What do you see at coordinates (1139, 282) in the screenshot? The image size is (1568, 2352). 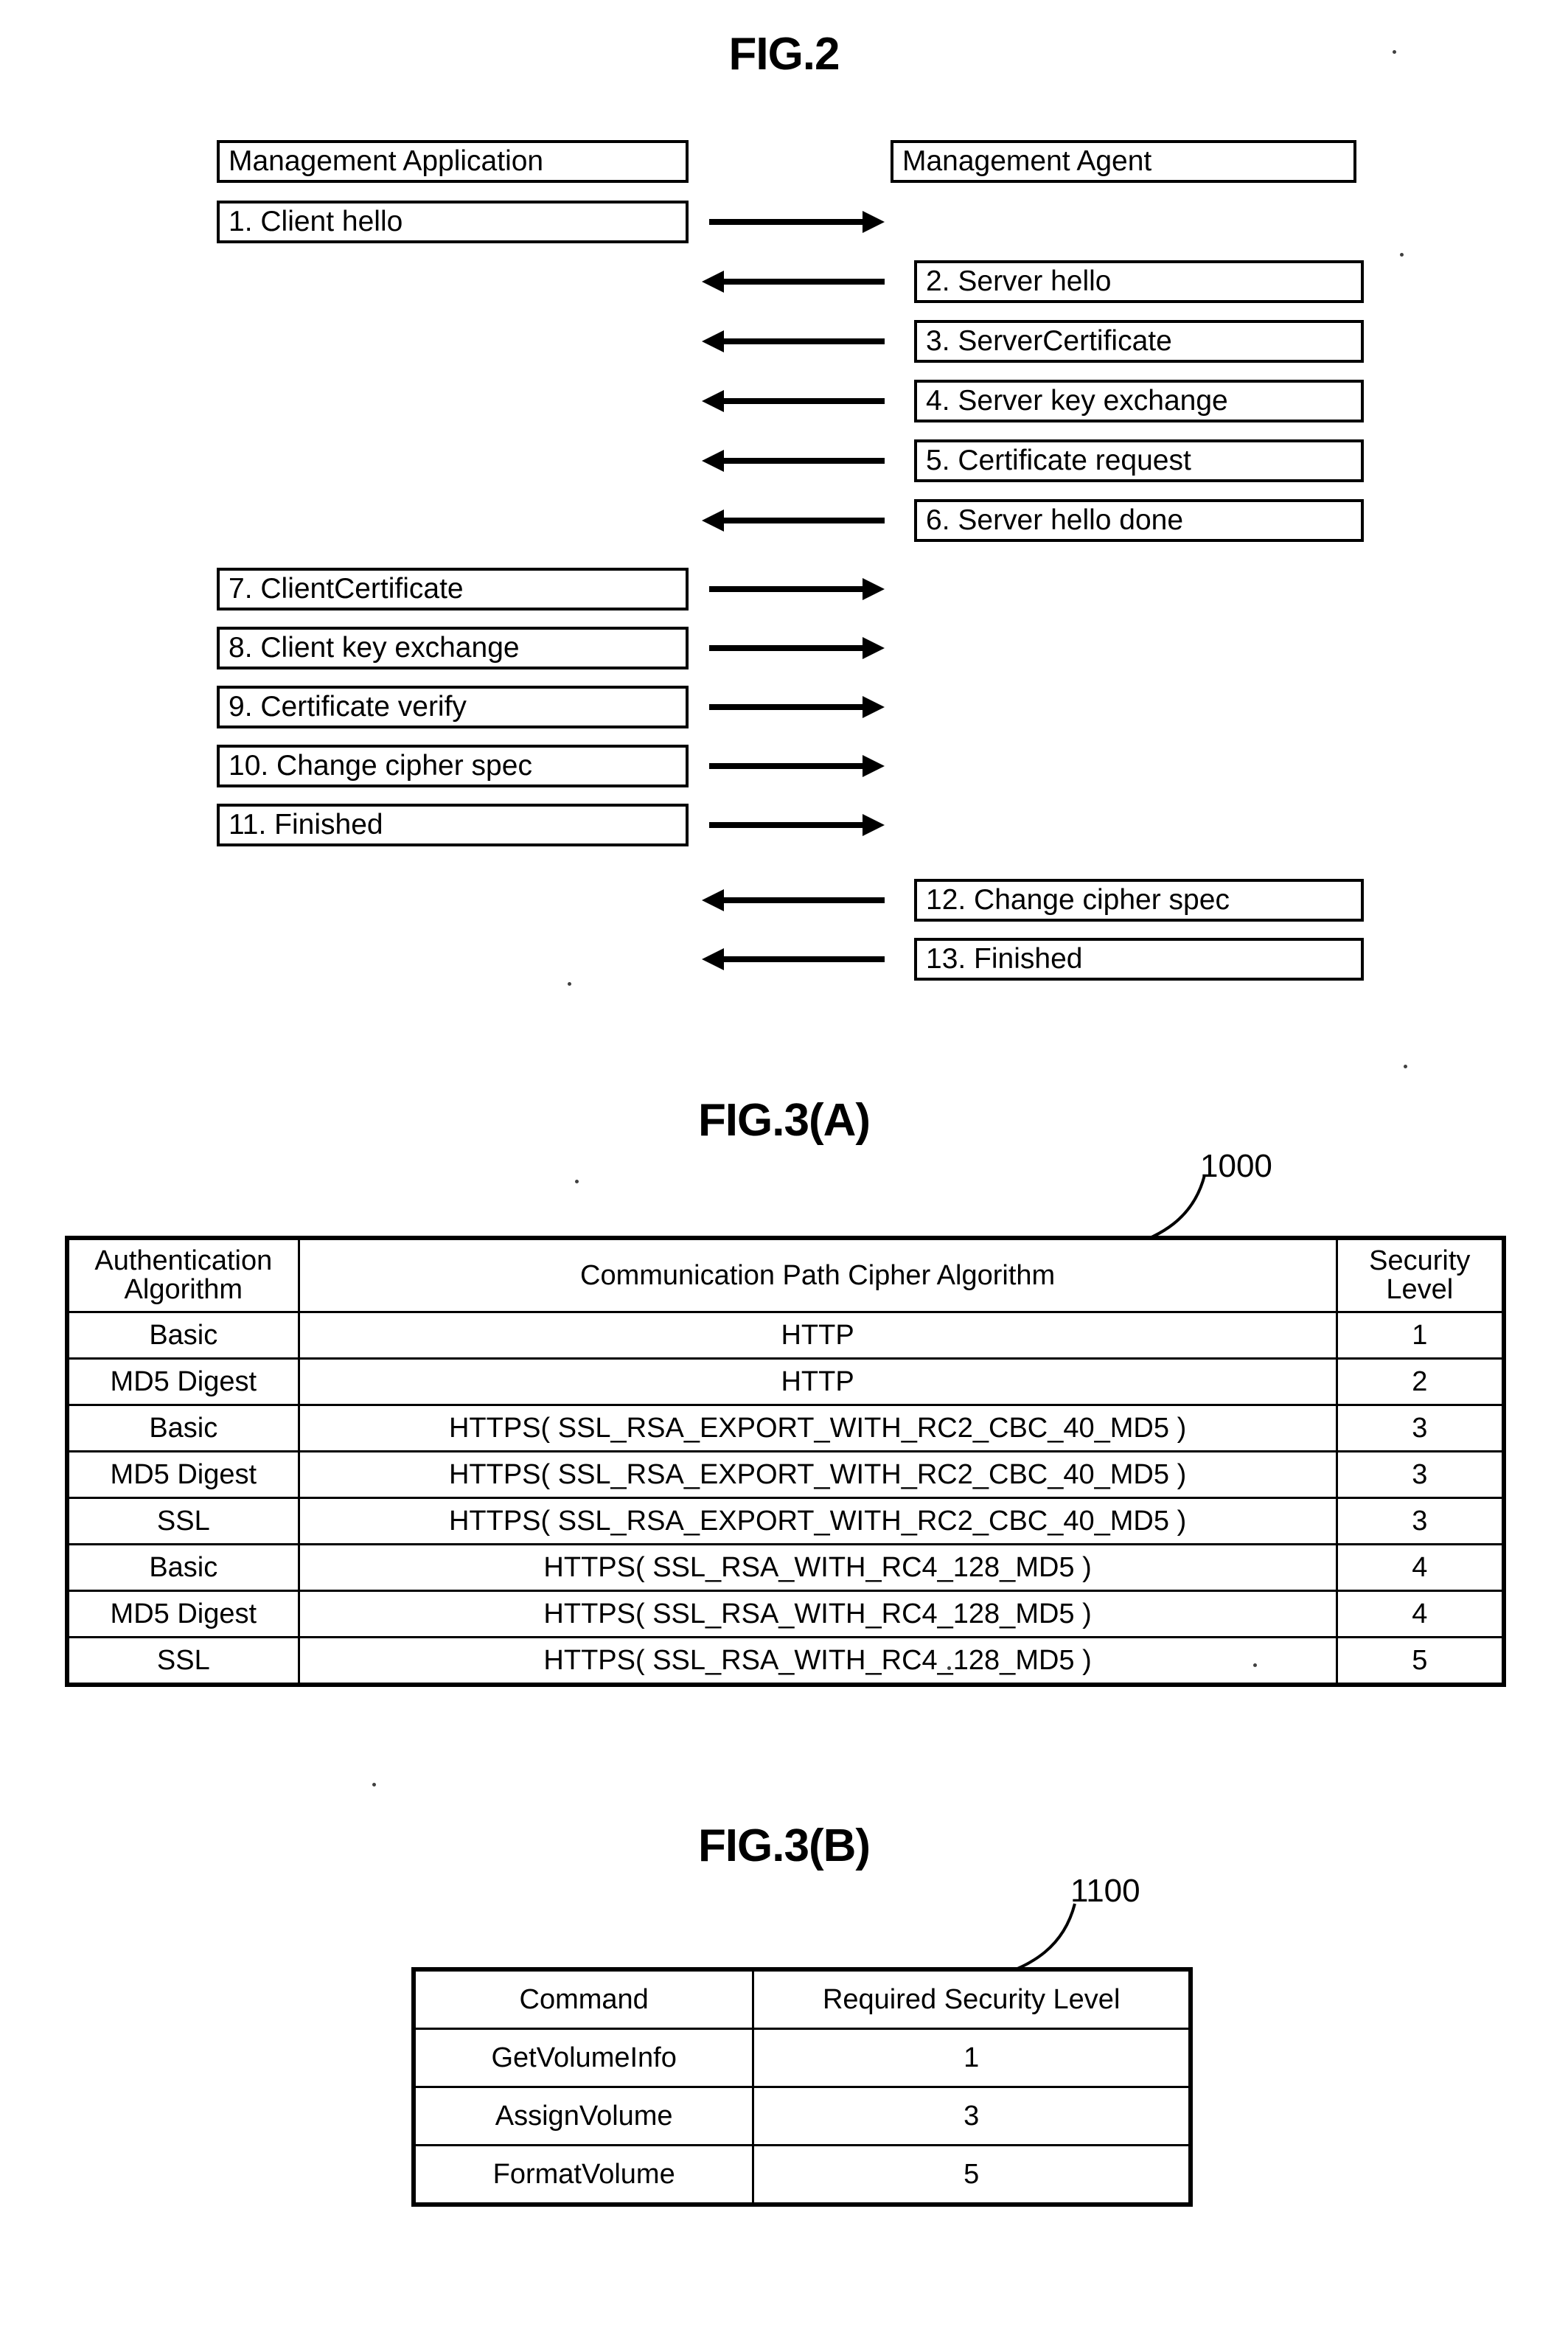 I see `message-box-2: 2. Server hello` at bounding box center [1139, 282].